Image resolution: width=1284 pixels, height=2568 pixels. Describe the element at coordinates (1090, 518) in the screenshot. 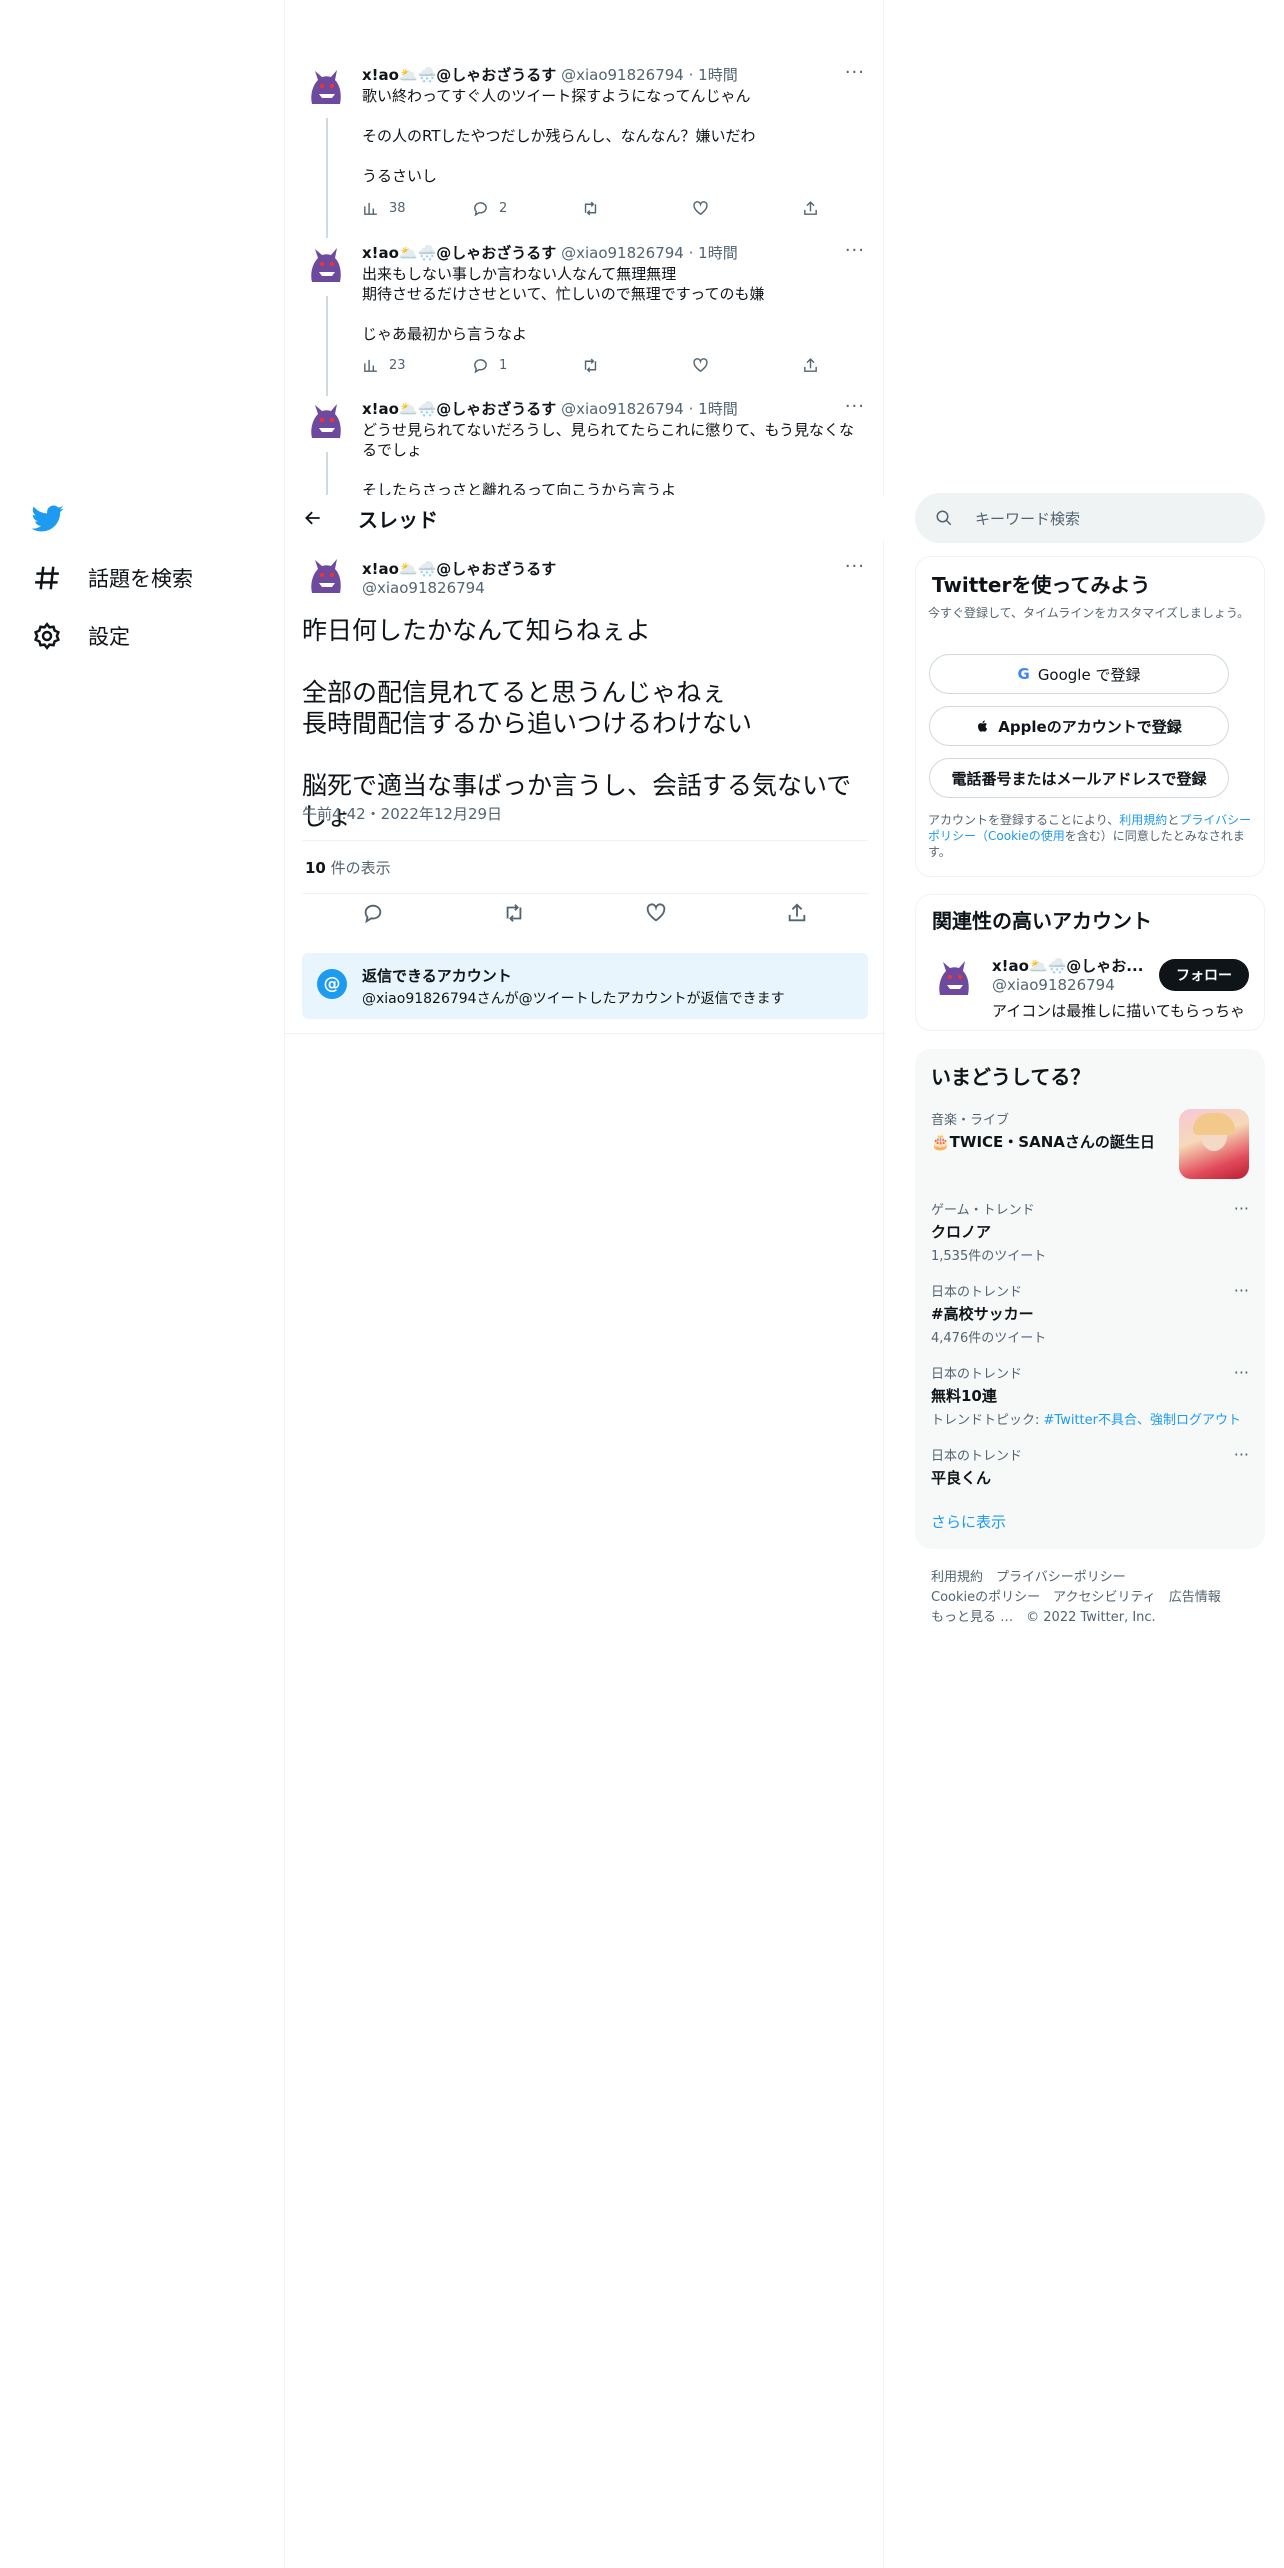

I see `search-bar: キーワード検索` at that location.